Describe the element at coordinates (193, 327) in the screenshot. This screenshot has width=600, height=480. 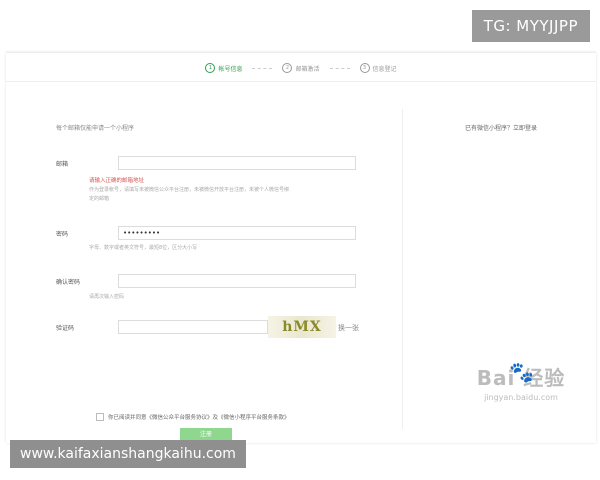
I see `captcha-input` at that location.